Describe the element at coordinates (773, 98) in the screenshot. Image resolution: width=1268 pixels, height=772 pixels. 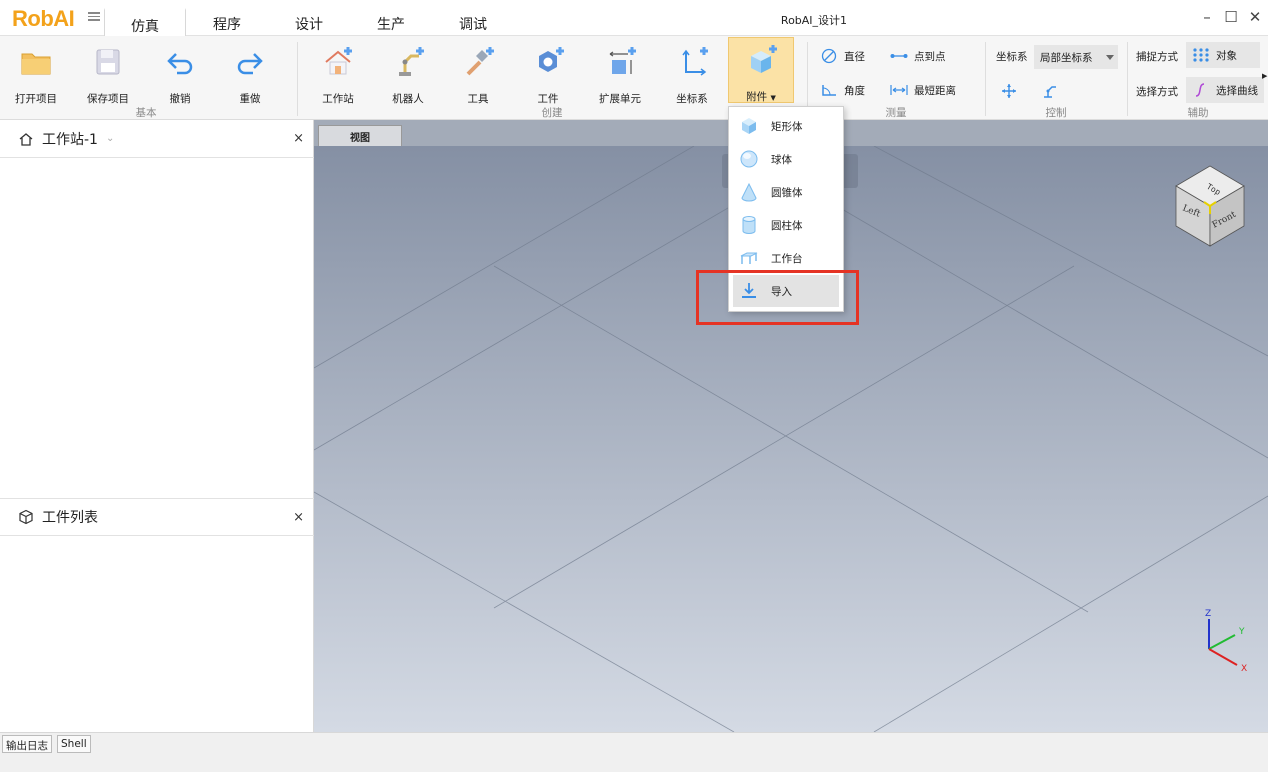
I see `dropdown-arrow-icon: ▼` at that location.